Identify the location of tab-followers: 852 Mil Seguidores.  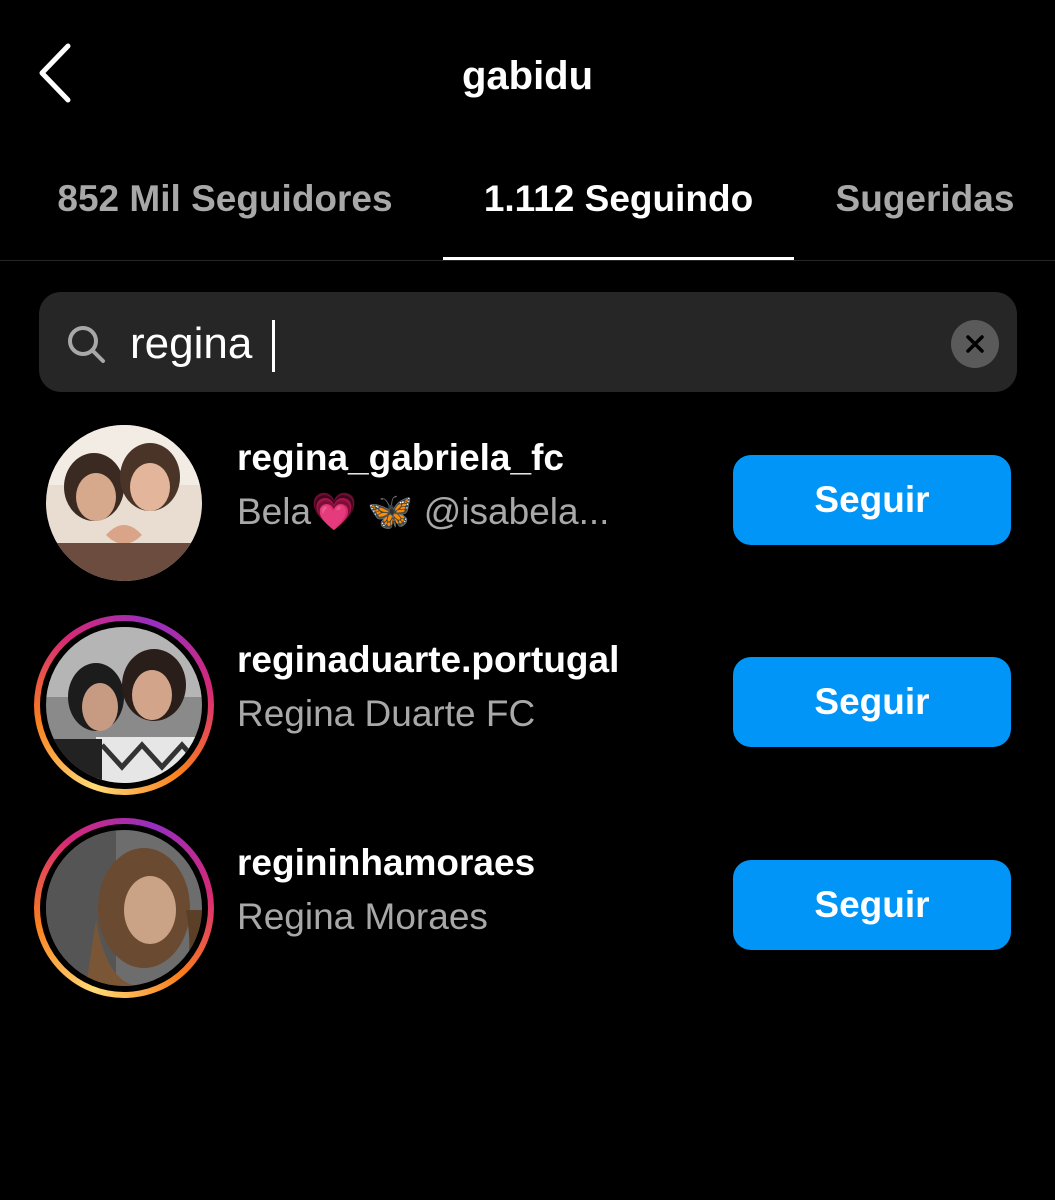
(225, 205).